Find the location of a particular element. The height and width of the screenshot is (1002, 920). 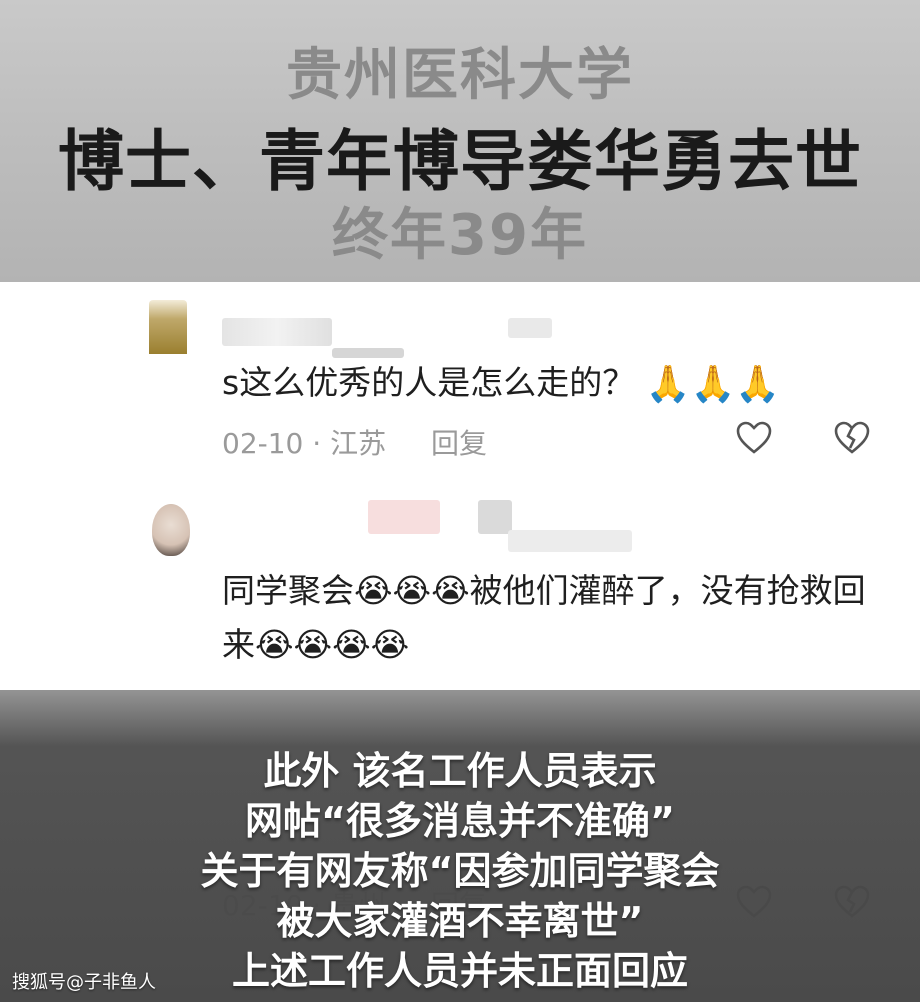

comment-text: 同学聚会😭😭😭被他们灌醉了，没有抢救回来😭😭😭😭 is located at coordinates (544, 617).